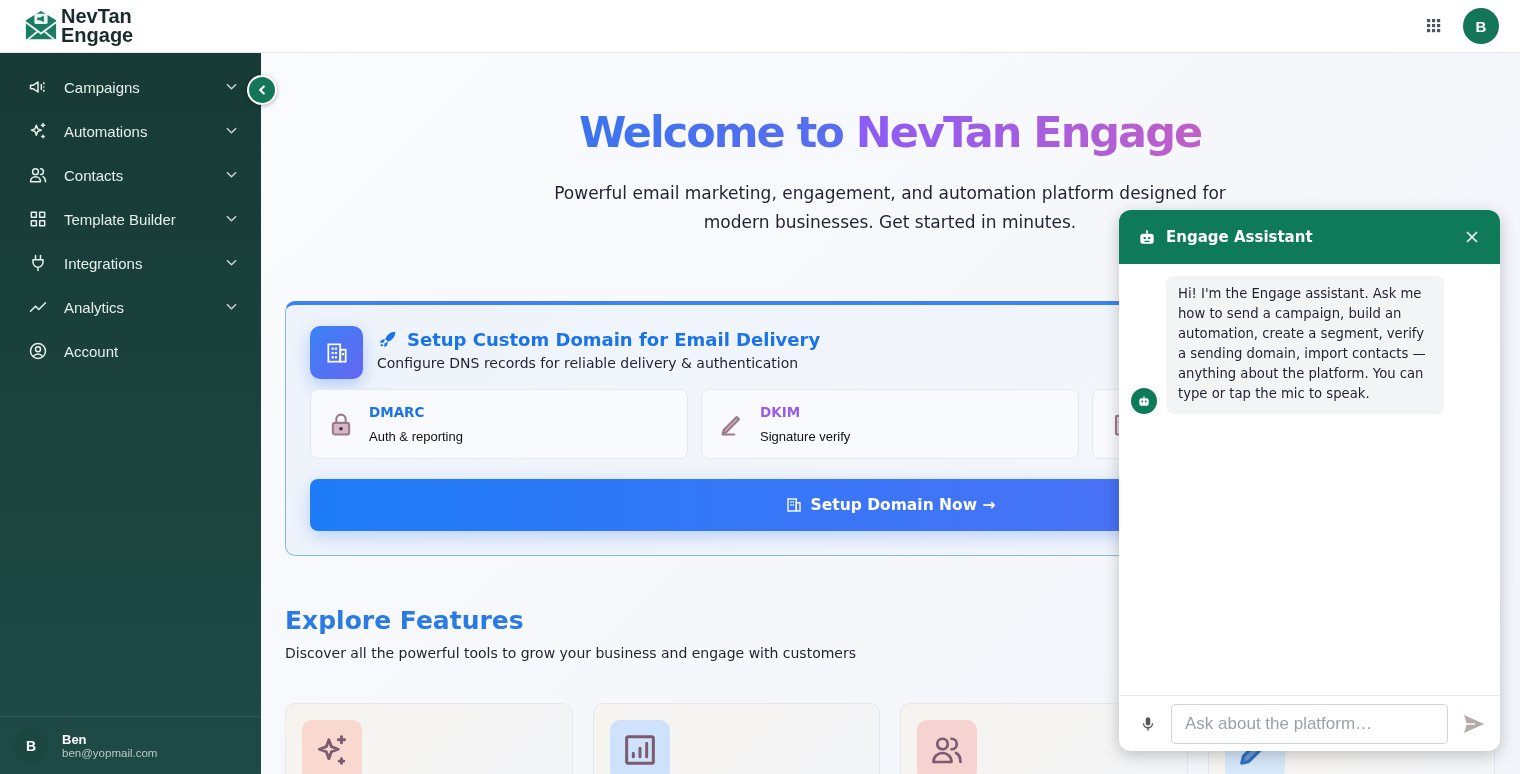 The height and width of the screenshot is (774, 1520). What do you see at coordinates (416, 436) in the screenshot?
I see `record-detail: Auth & reporting` at bounding box center [416, 436].